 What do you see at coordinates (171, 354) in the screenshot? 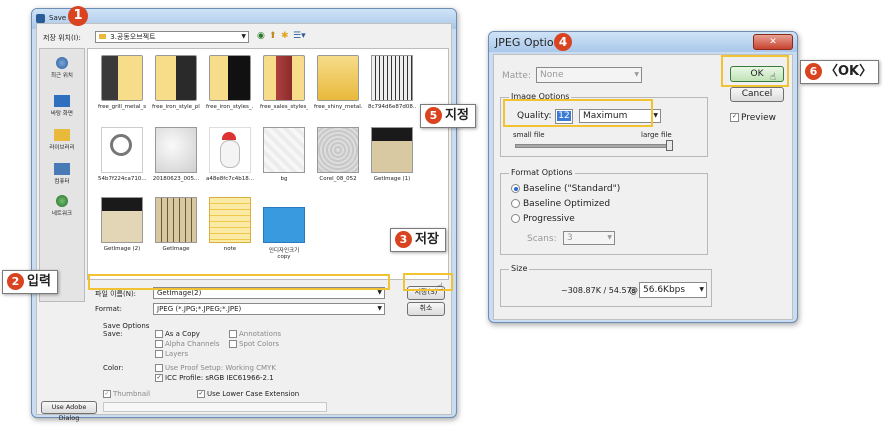
I see `layers-checkbox: Layers` at bounding box center [171, 354].